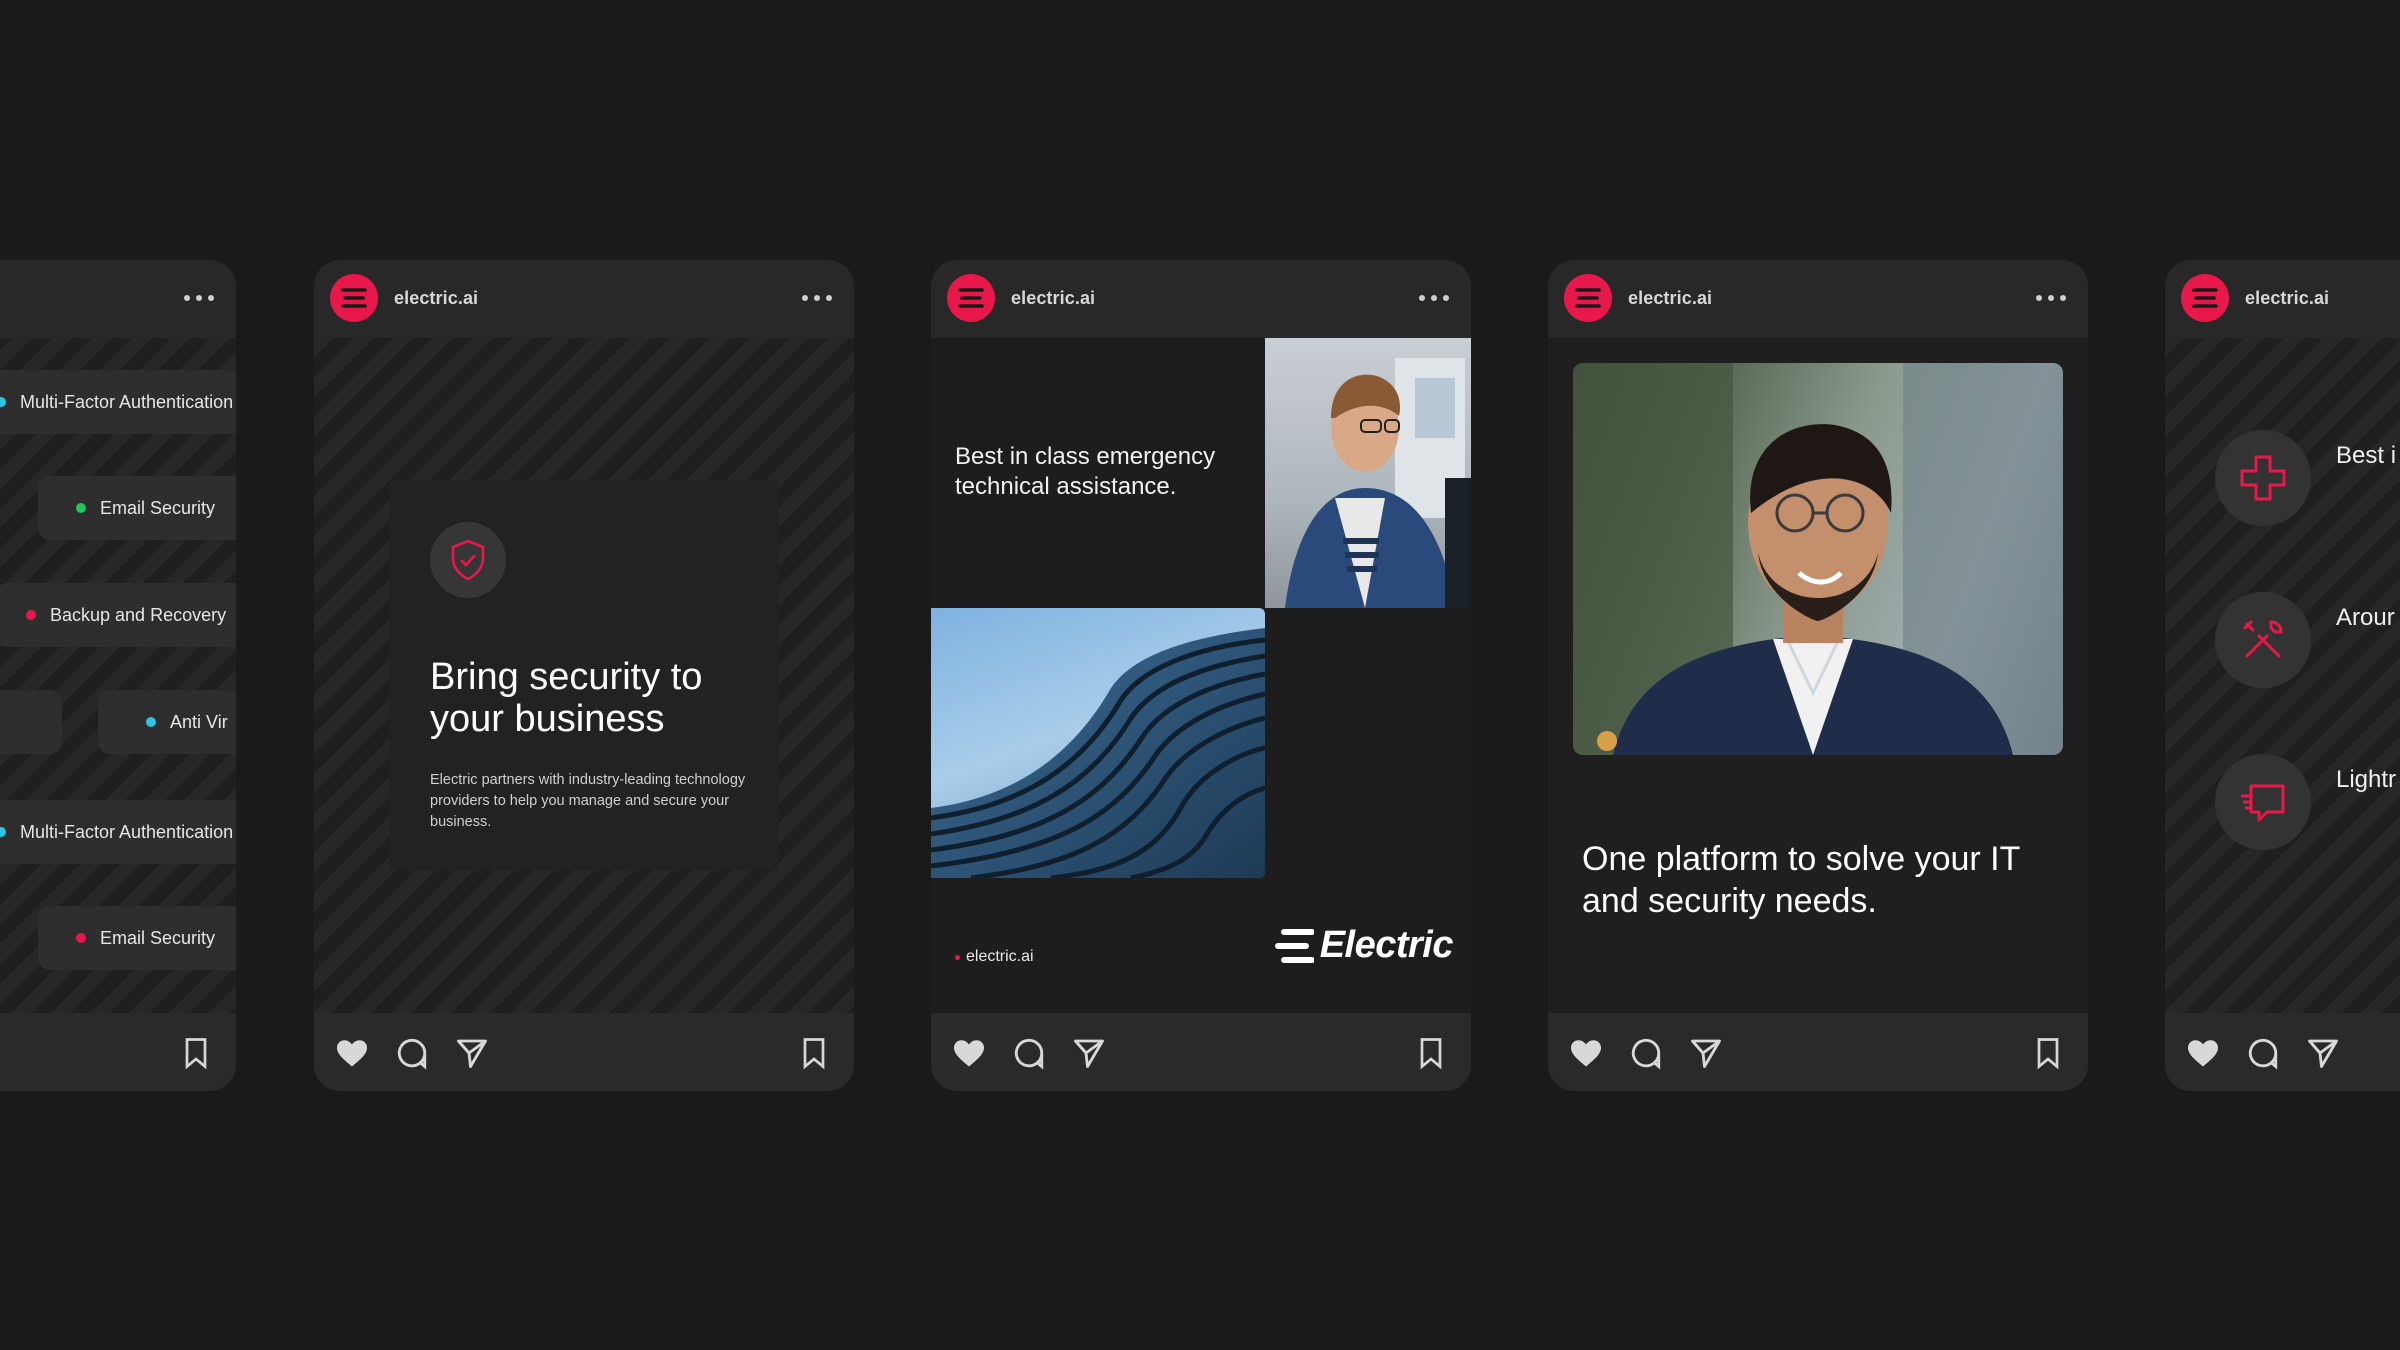 This screenshot has height=1350, width=2400. I want to click on feature-pill: Backup and Recovery, so click(118, 615).